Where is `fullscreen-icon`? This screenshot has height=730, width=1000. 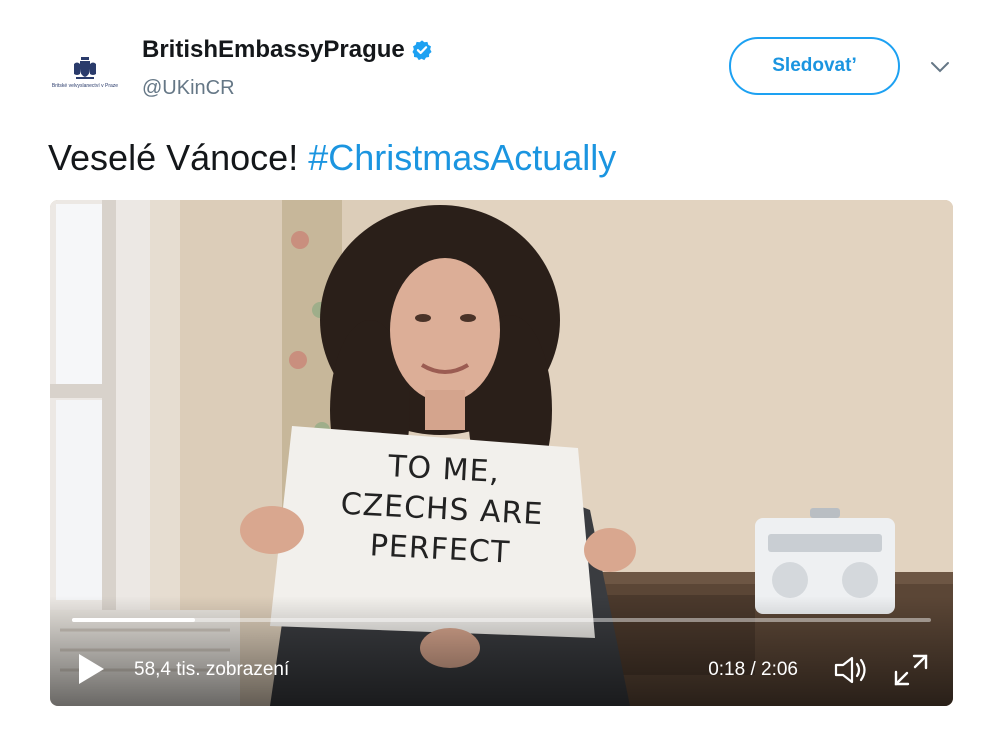 fullscreen-icon is located at coordinates (911, 670).